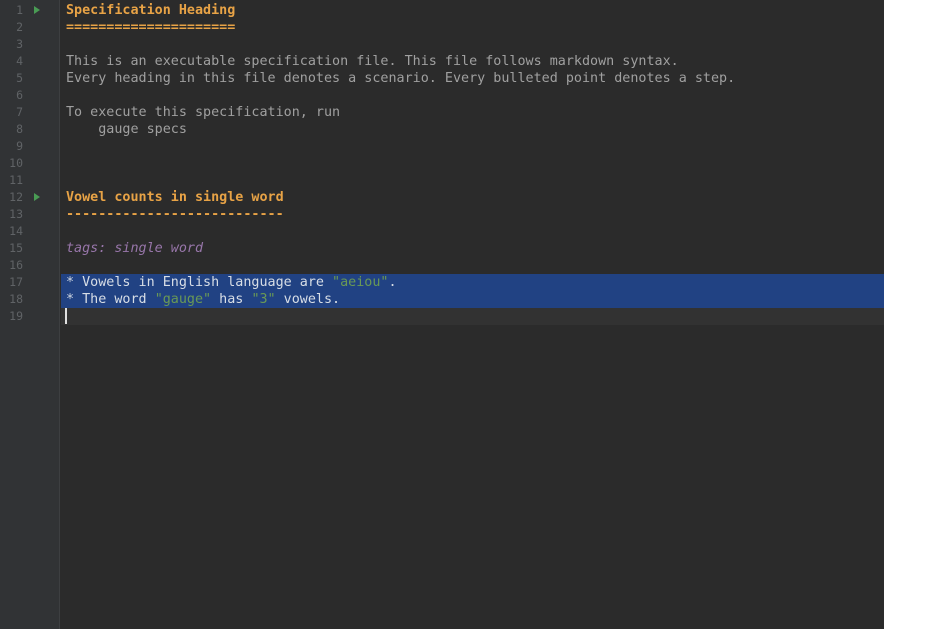  What do you see at coordinates (392, 282) in the screenshot?
I see `step-text: .` at bounding box center [392, 282].